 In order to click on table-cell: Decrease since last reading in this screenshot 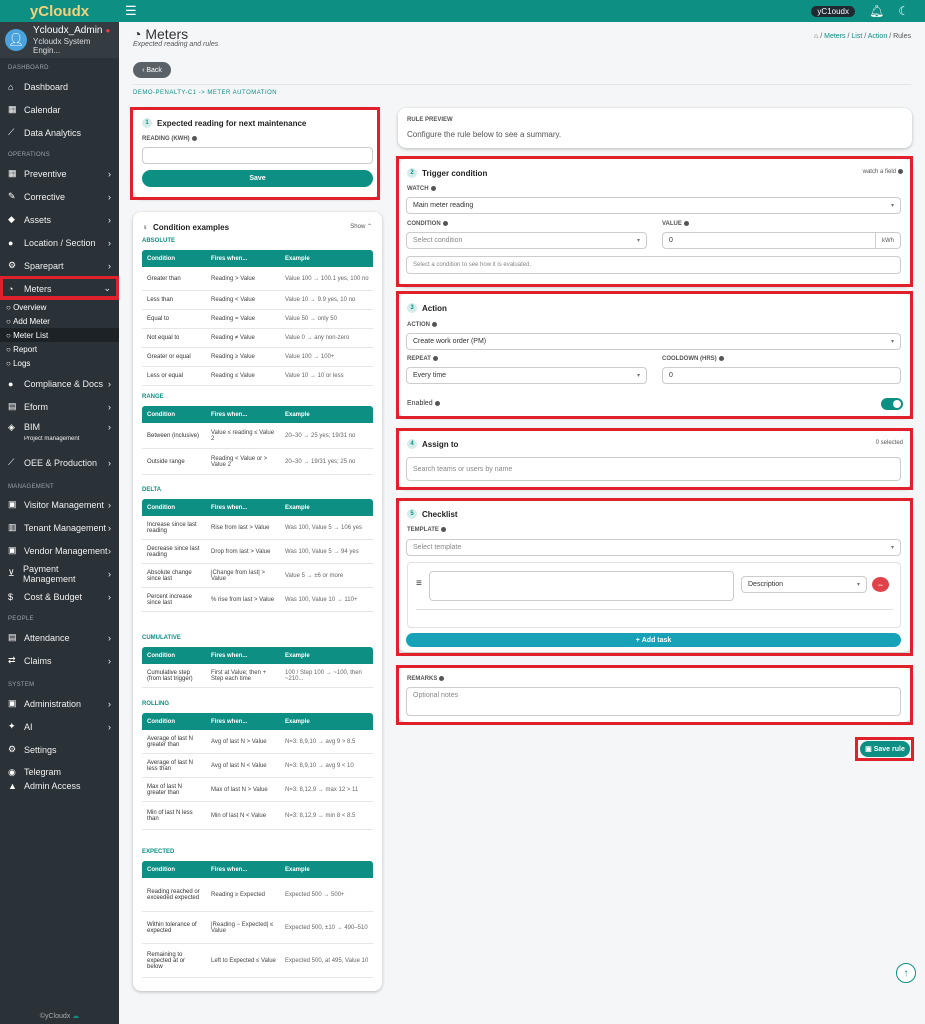, I will do `click(173, 551)`.